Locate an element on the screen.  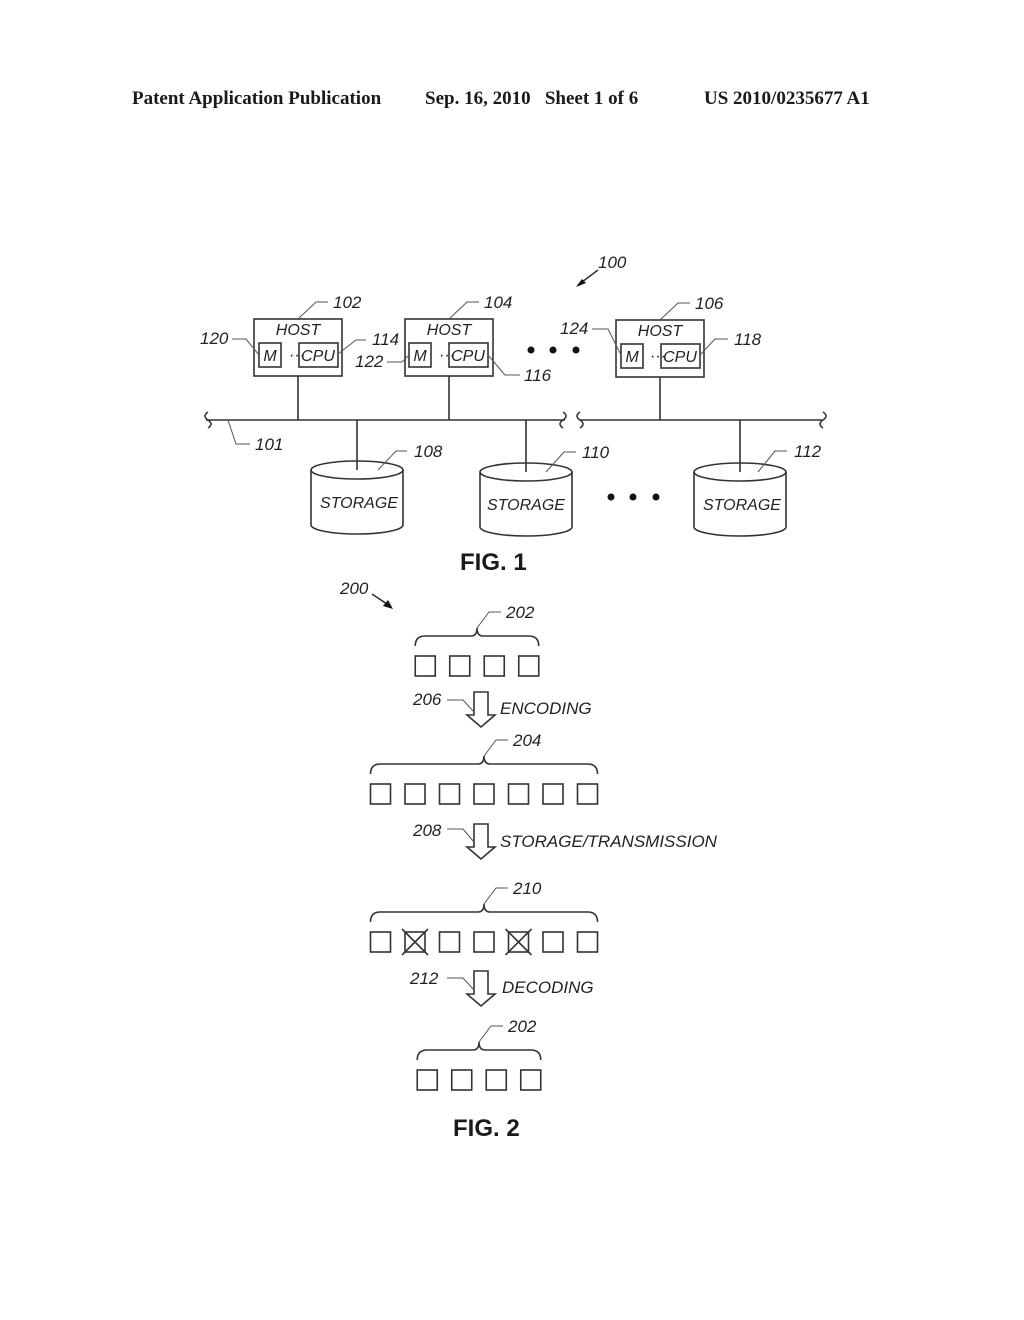
memory-leader is located at coordinates (246, 347).